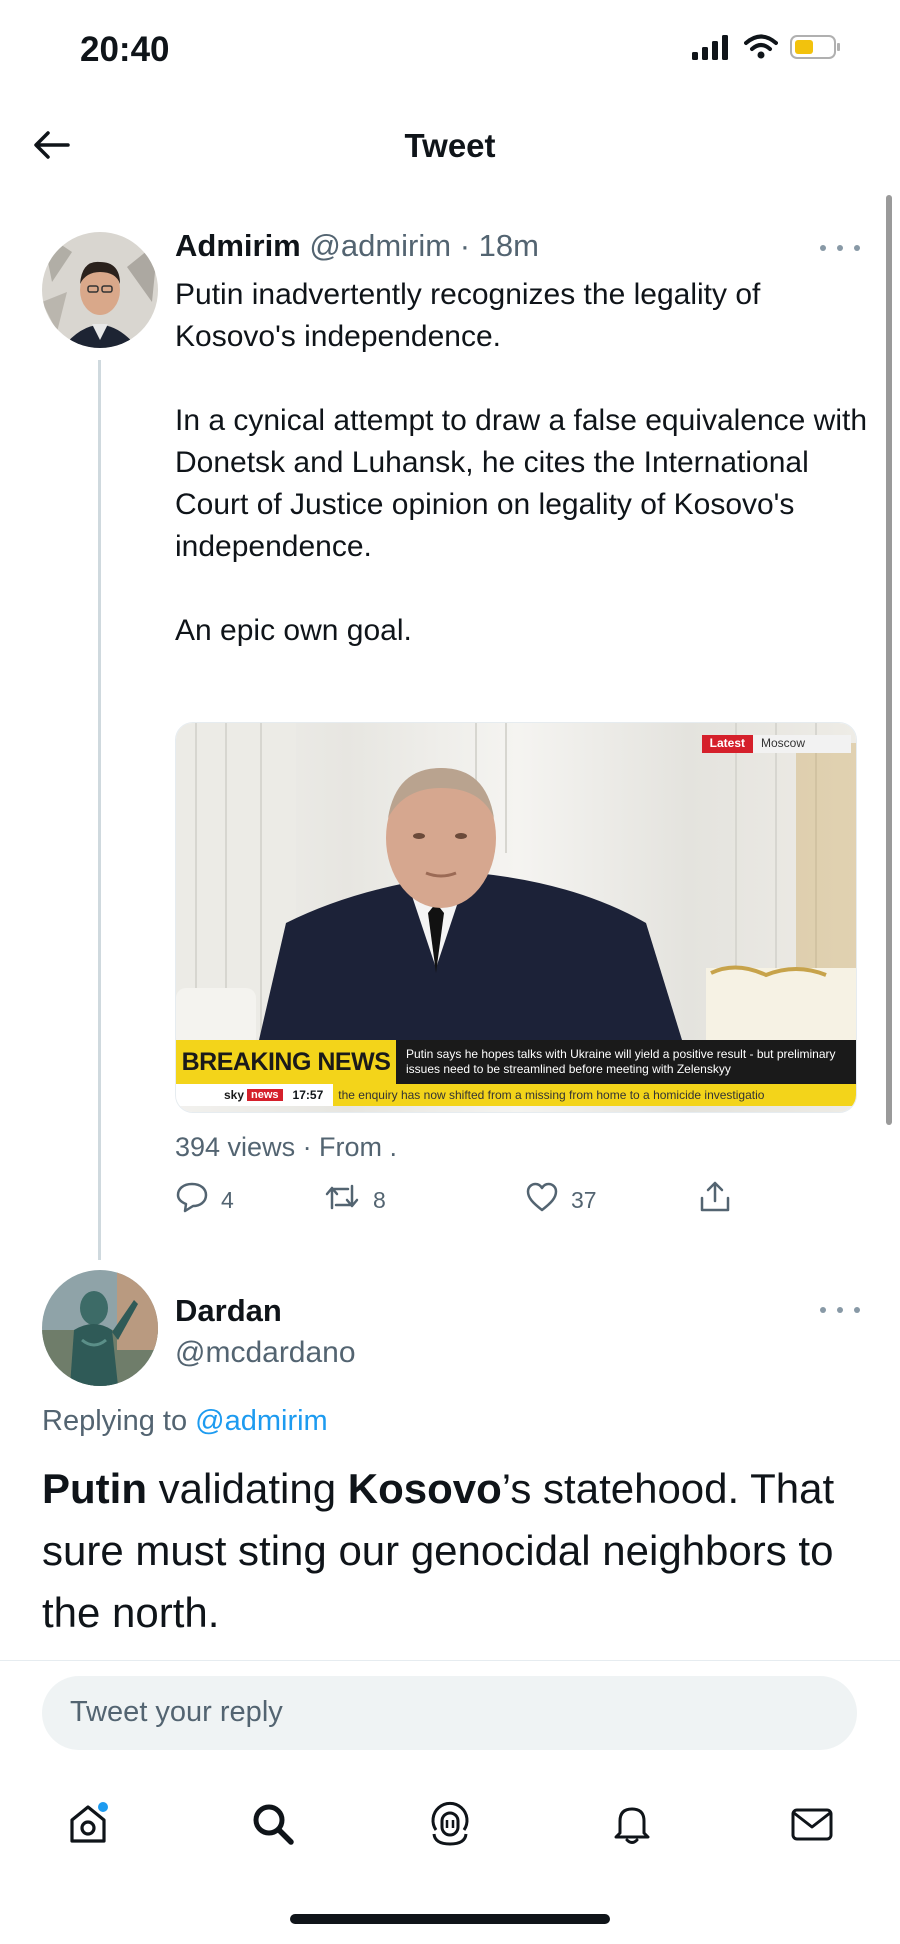 Image resolution: width=900 pixels, height=1944 pixels. I want to click on tab-notifications, so click(632, 1826).